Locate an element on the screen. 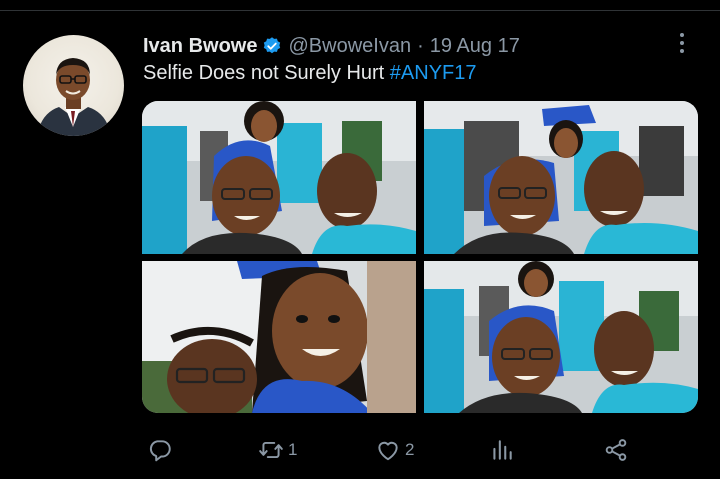 The height and width of the screenshot is (479, 720). share-button is located at coordinates (616, 450).